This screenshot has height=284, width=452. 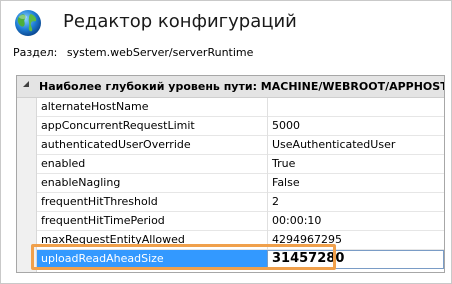 What do you see at coordinates (333, 144) in the screenshot?
I see `property-value: UseAuthenticatedUser` at bounding box center [333, 144].